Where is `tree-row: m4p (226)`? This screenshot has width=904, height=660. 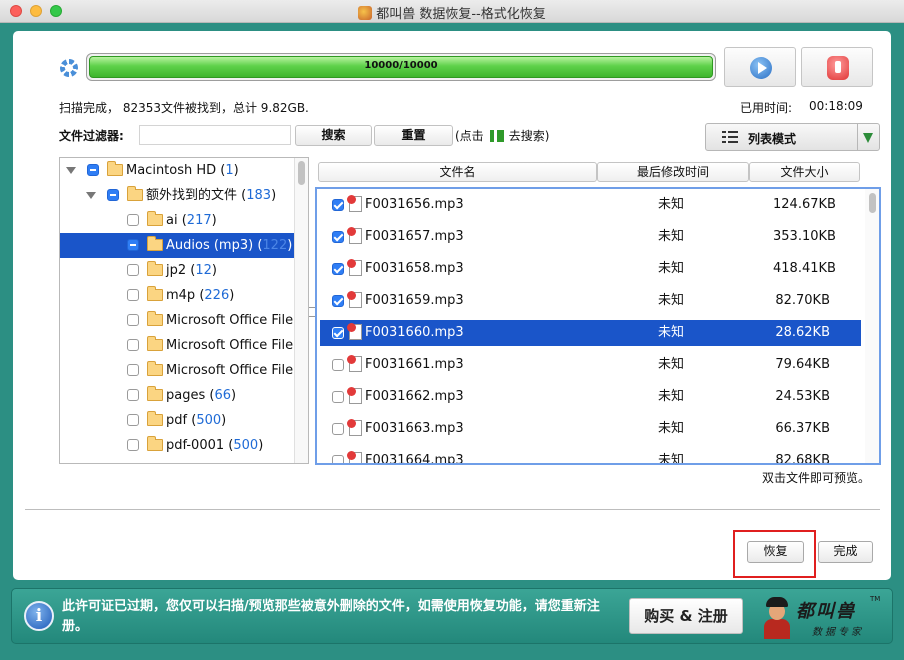
tree-row: m4p (226) is located at coordinates (177, 295).